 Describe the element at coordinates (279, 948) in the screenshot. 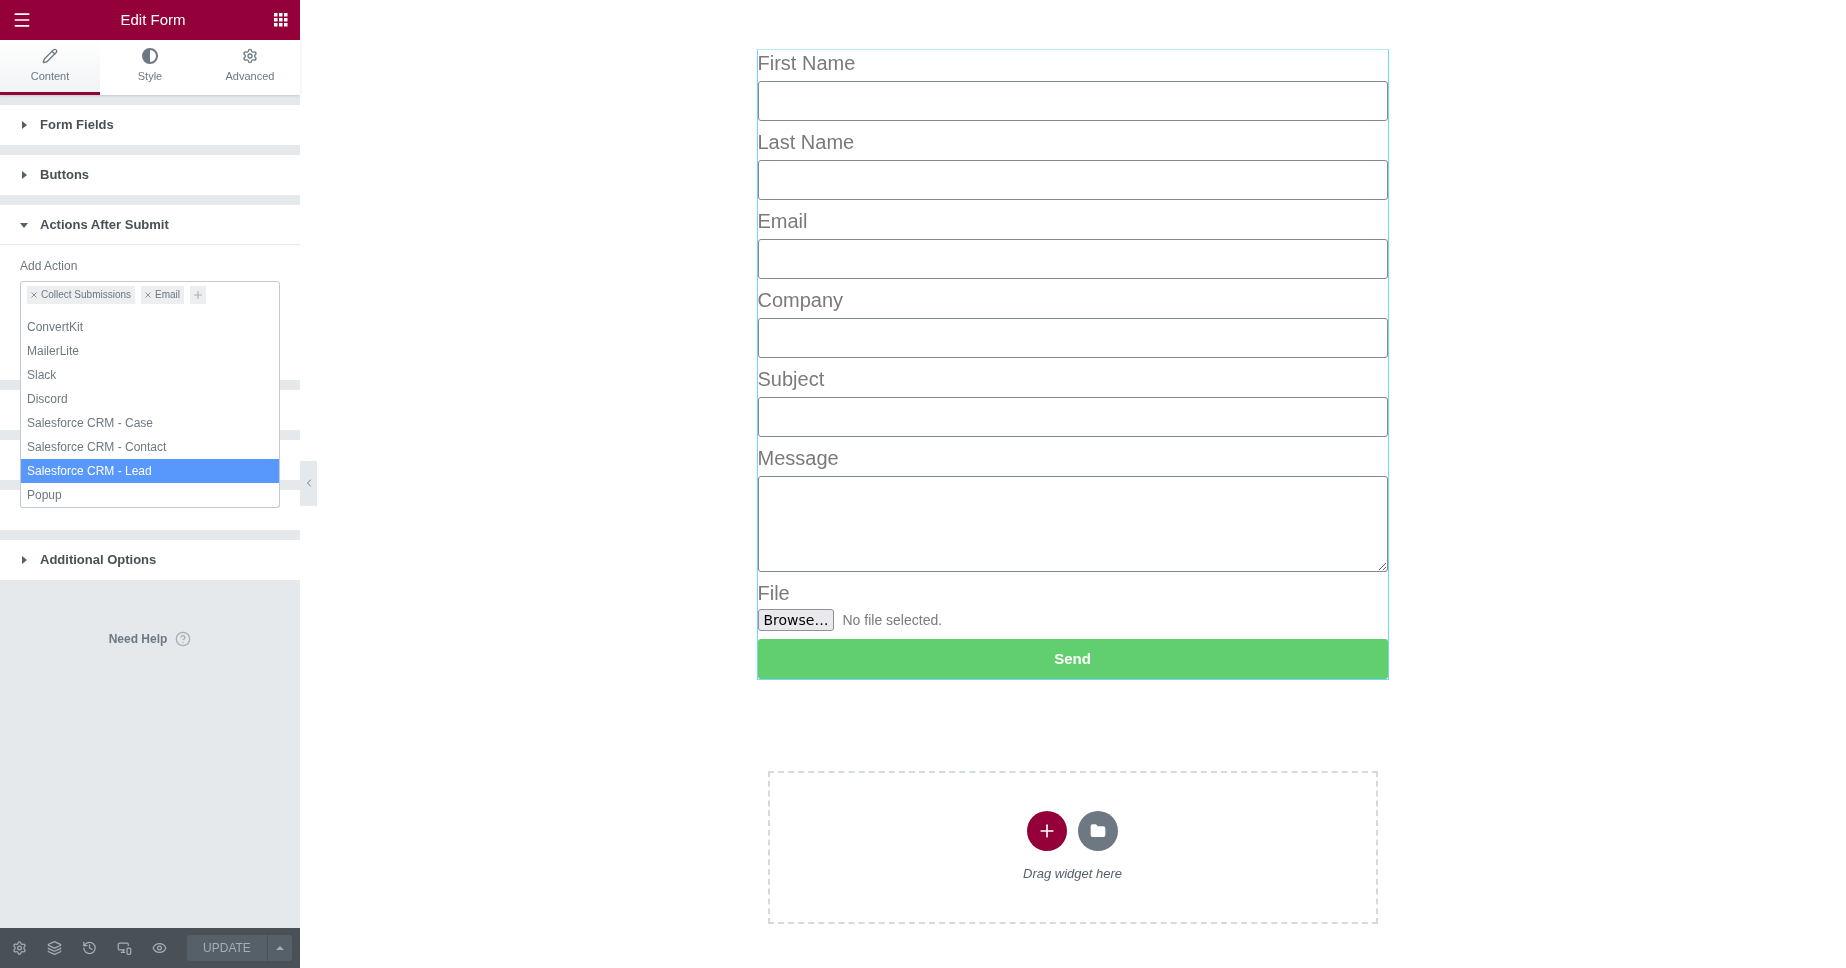

I see `caret-up-icon` at that location.